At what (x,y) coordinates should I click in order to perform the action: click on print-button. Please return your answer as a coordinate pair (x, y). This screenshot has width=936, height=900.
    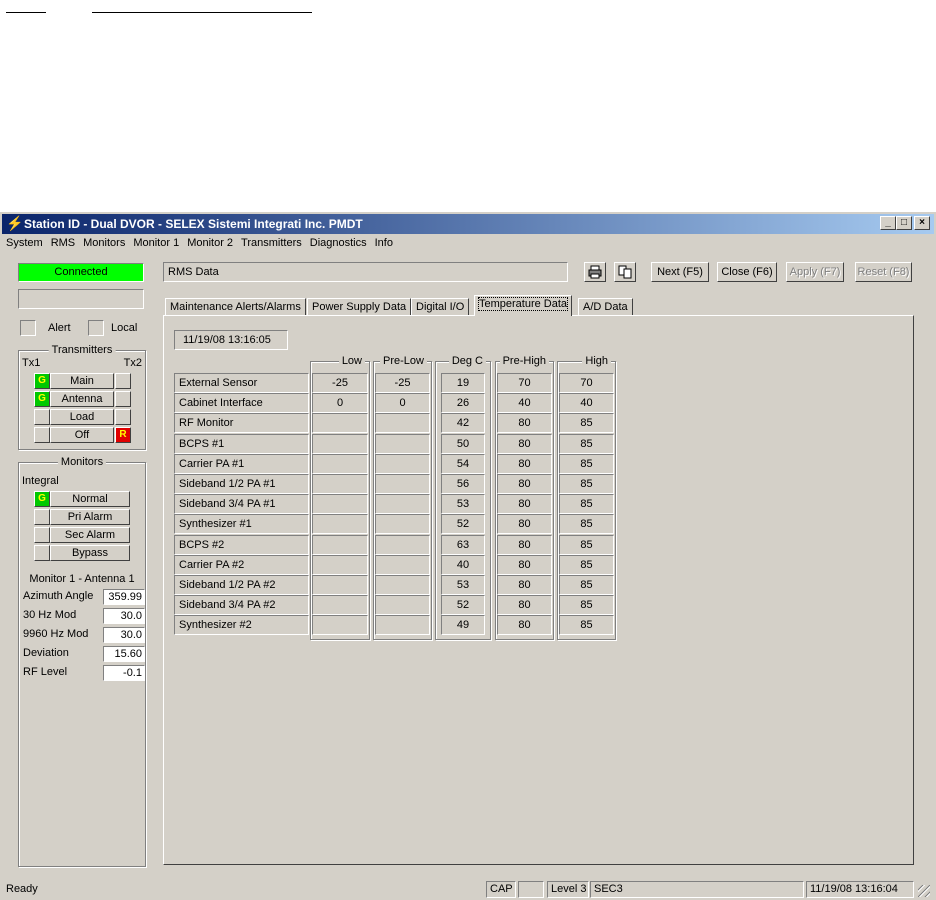
    Looking at the image, I should click on (595, 272).